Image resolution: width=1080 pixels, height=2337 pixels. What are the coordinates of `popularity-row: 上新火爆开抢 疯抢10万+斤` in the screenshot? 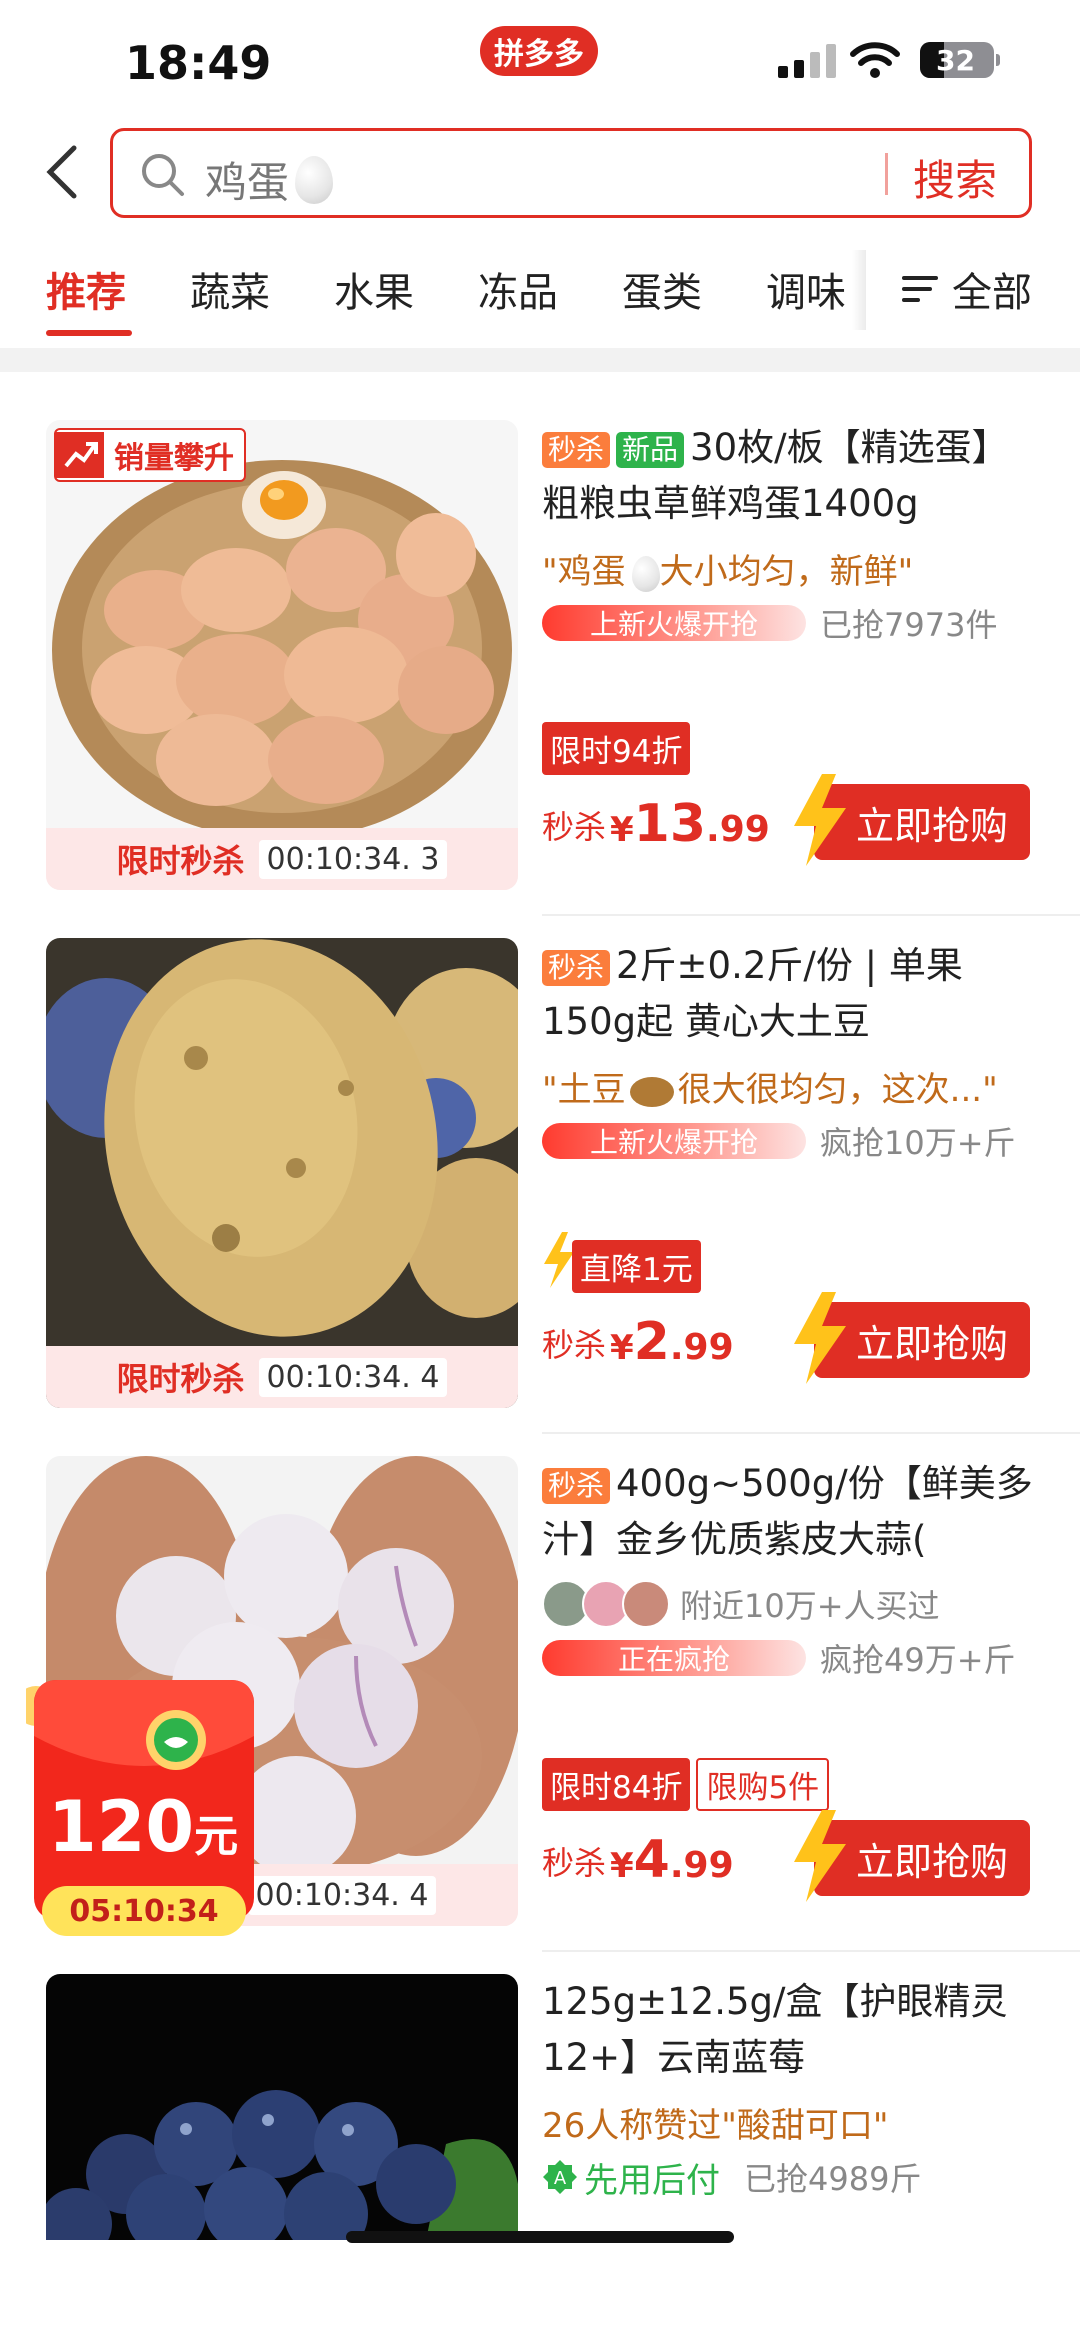 It's located at (792, 1141).